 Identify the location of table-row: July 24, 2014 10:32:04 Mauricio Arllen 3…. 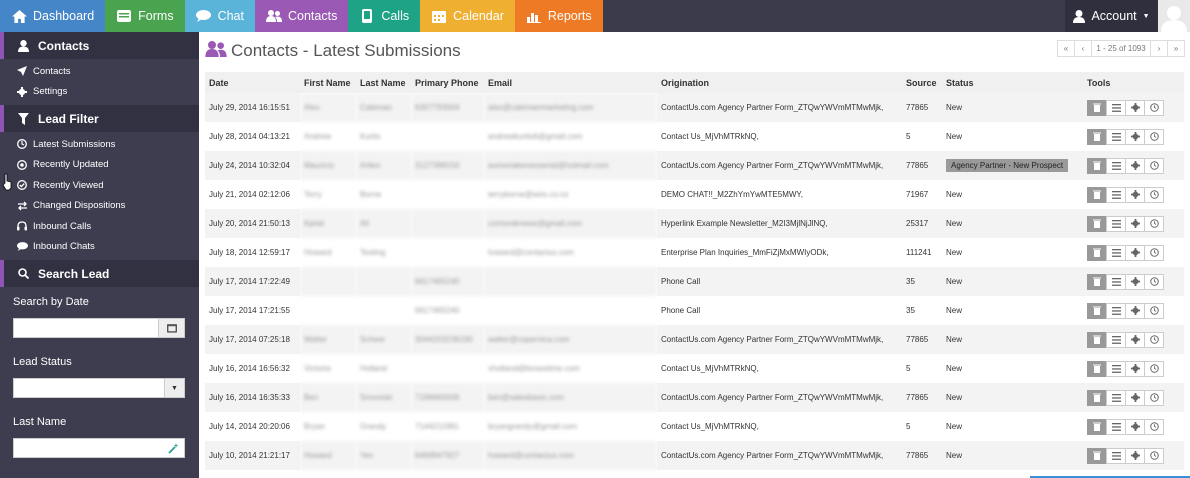
(694, 165).